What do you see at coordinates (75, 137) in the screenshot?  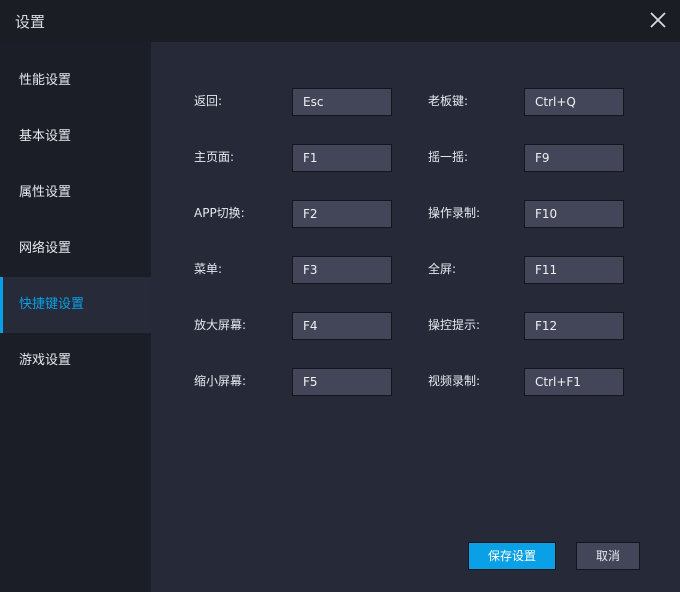 I see `sidebar-item-1: 基本设置` at bounding box center [75, 137].